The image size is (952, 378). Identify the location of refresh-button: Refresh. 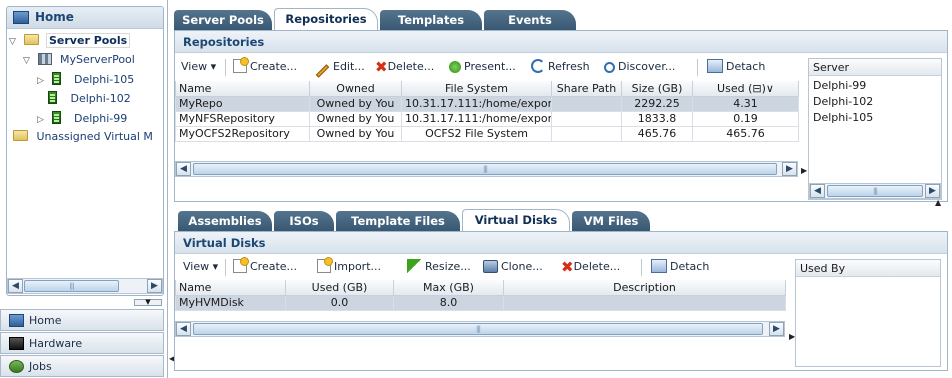
(560, 67).